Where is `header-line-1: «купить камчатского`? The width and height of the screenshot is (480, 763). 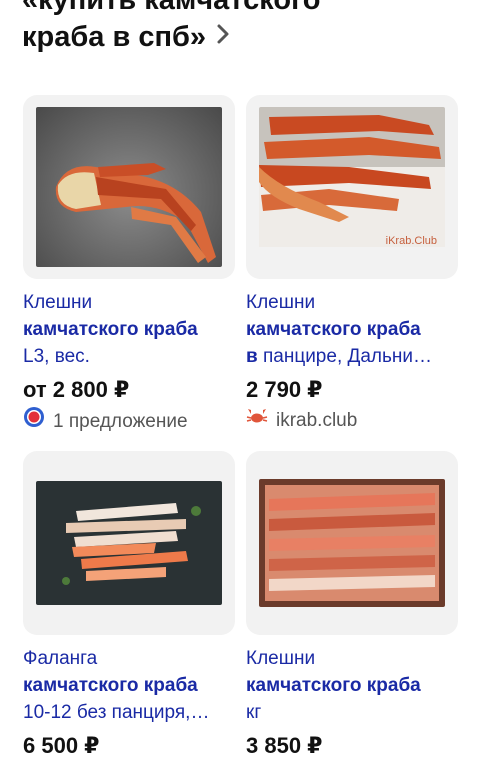 header-line-1: «купить камчатского is located at coordinates (171, 8).